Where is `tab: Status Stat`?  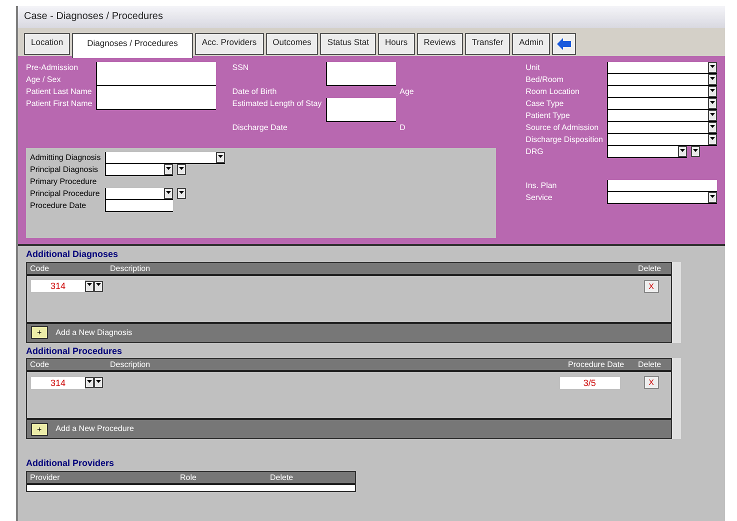 tab: Status Stat is located at coordinates (348, 44).